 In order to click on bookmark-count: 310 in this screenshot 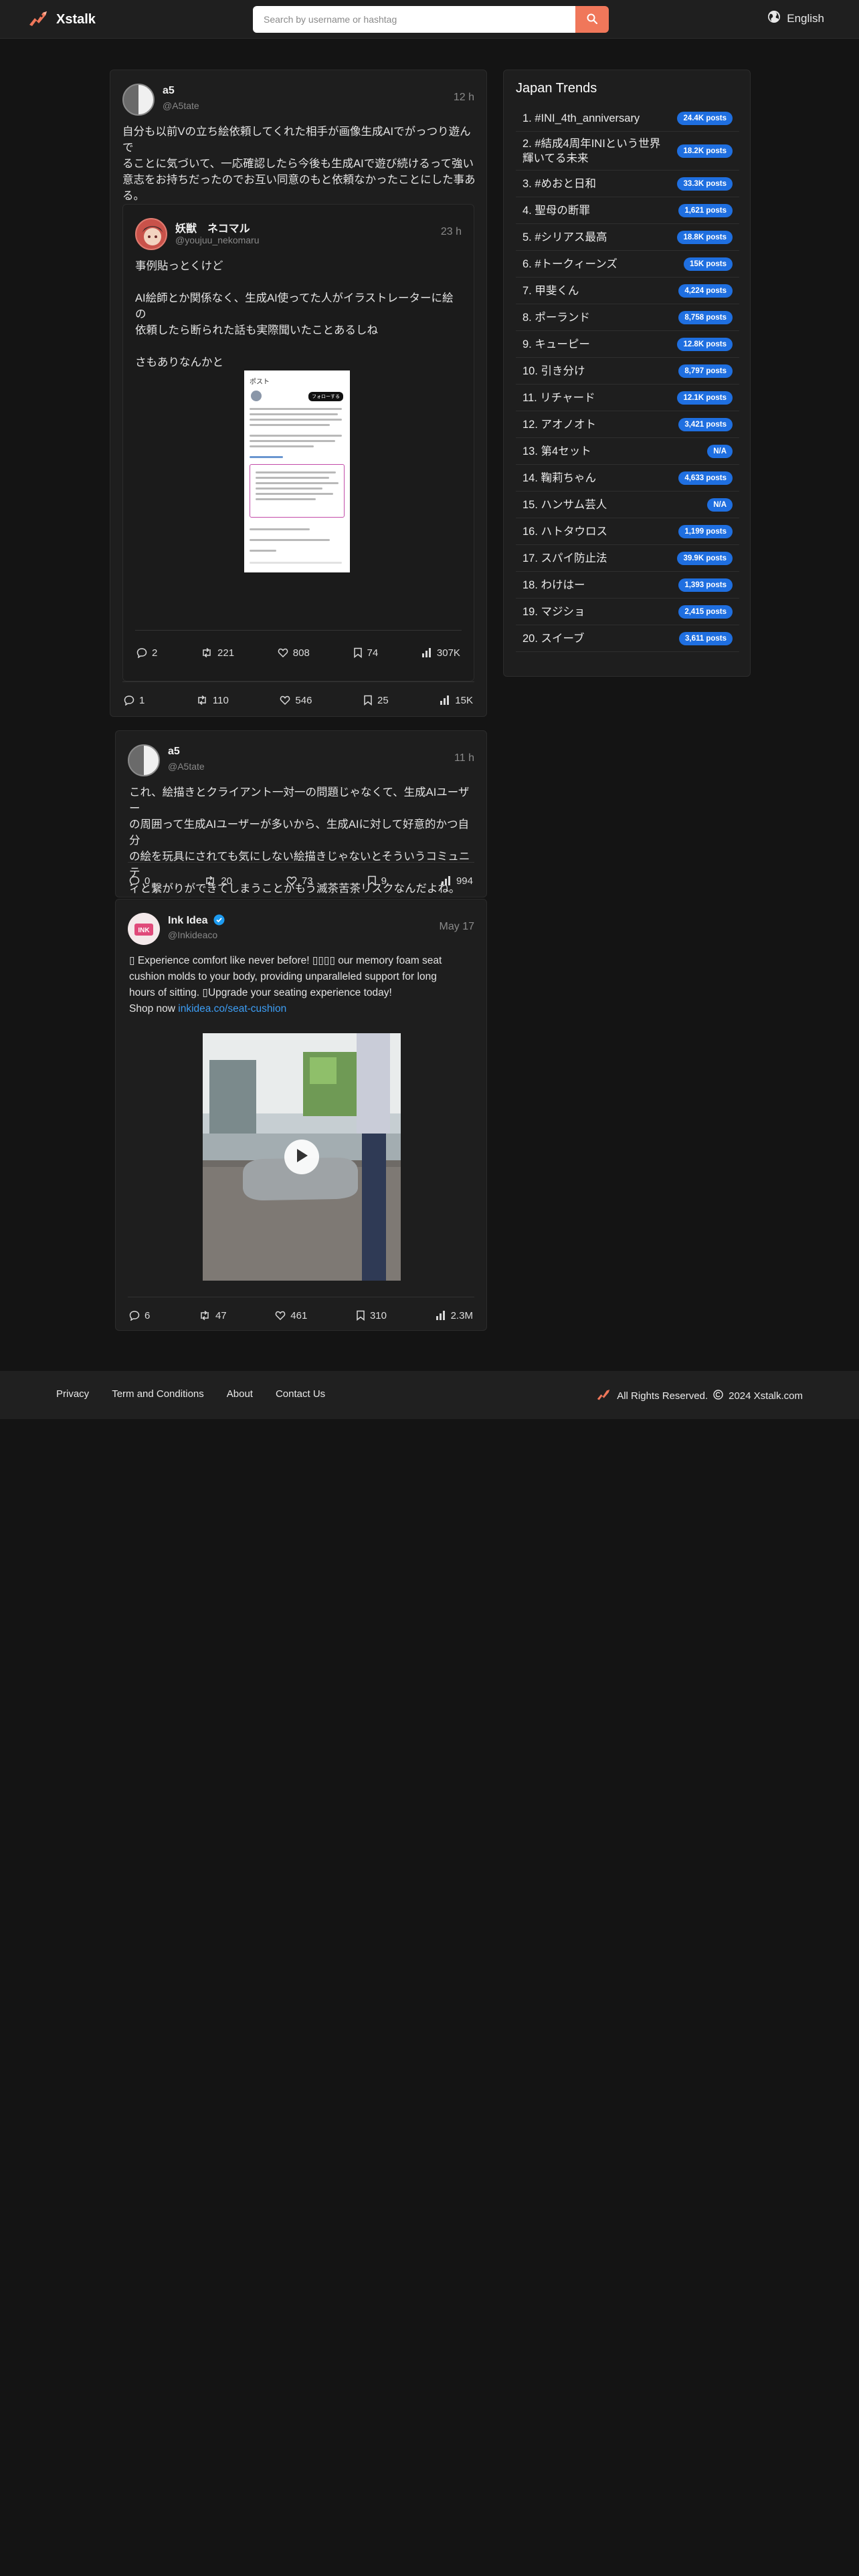, I will do `click(378, 1315)`.